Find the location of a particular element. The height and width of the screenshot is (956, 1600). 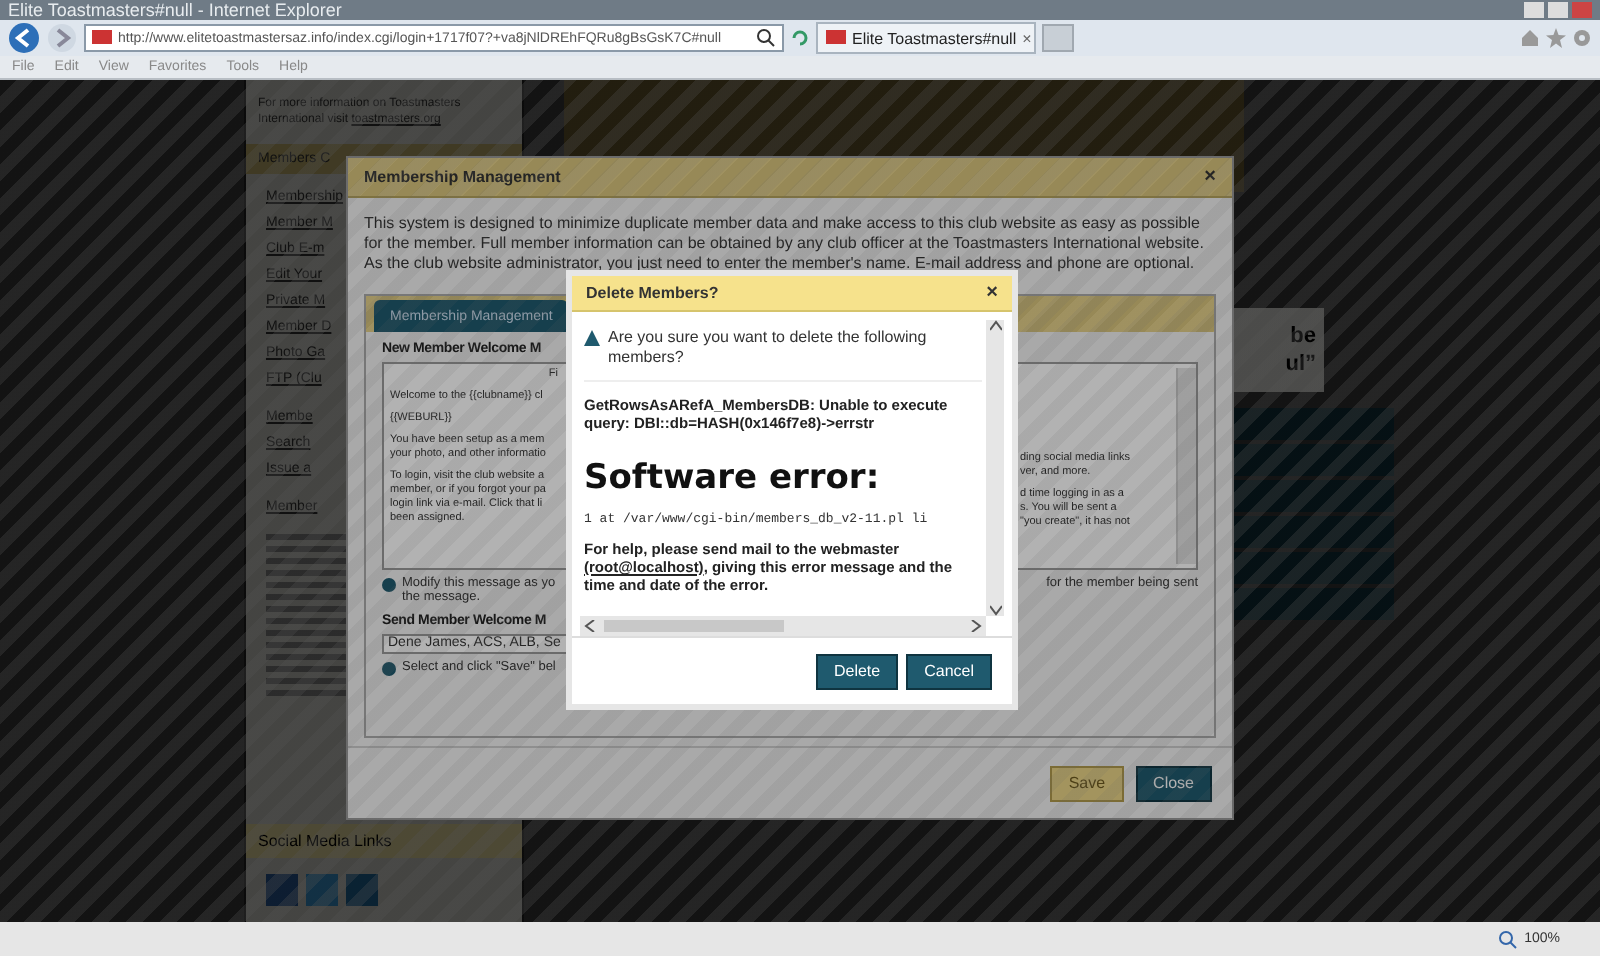

page-text: be is located at coordinates (1303, 336).